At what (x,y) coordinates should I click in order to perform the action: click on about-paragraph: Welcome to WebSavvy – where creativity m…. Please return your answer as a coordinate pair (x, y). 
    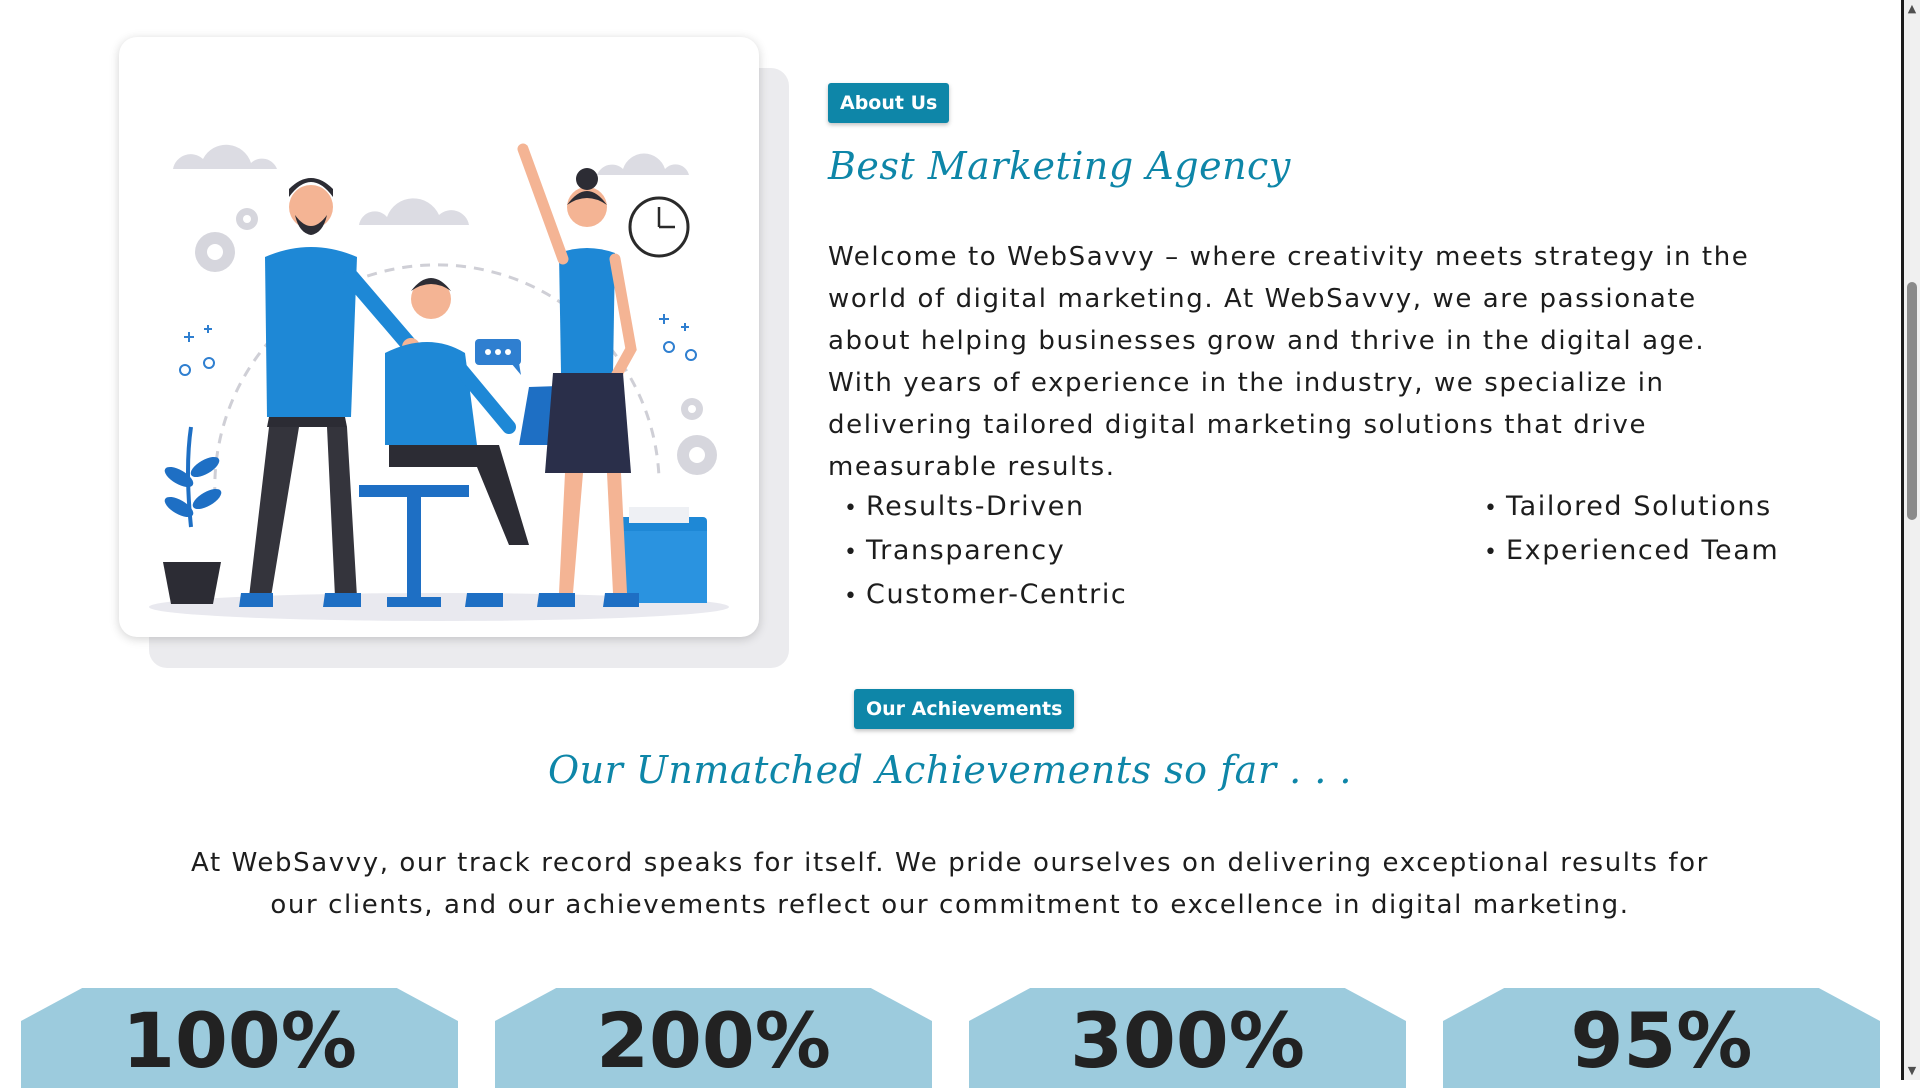
    Looking at the image, I should click on (1289, 362).